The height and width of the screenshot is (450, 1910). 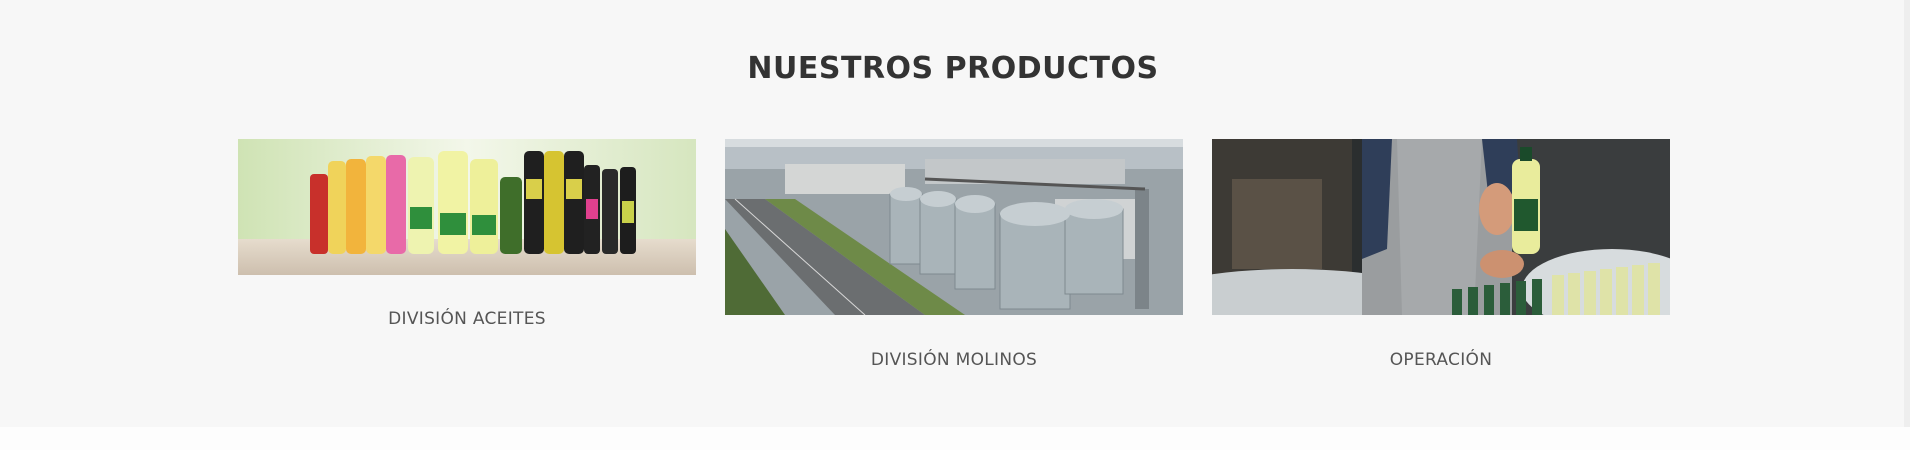 I want to click on oil-bottles-image, so click(x=467, y=207).